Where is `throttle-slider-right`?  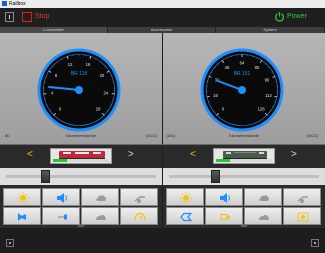
throttle-slider-right is located at coordinates (244, 176).